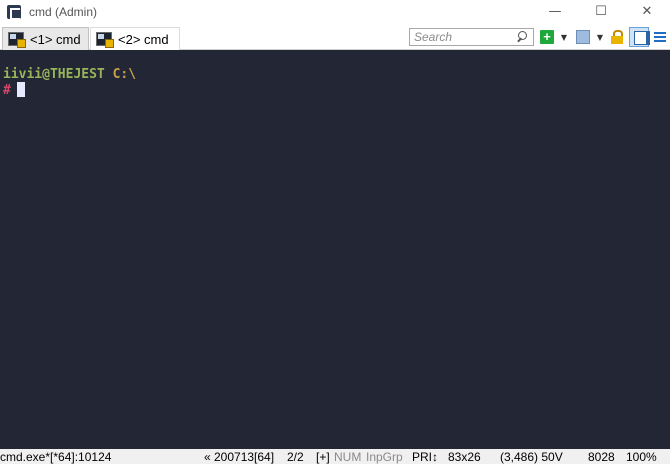 The image size is (670, 464). I want to click on new-console-button: +, so click(547, 37).